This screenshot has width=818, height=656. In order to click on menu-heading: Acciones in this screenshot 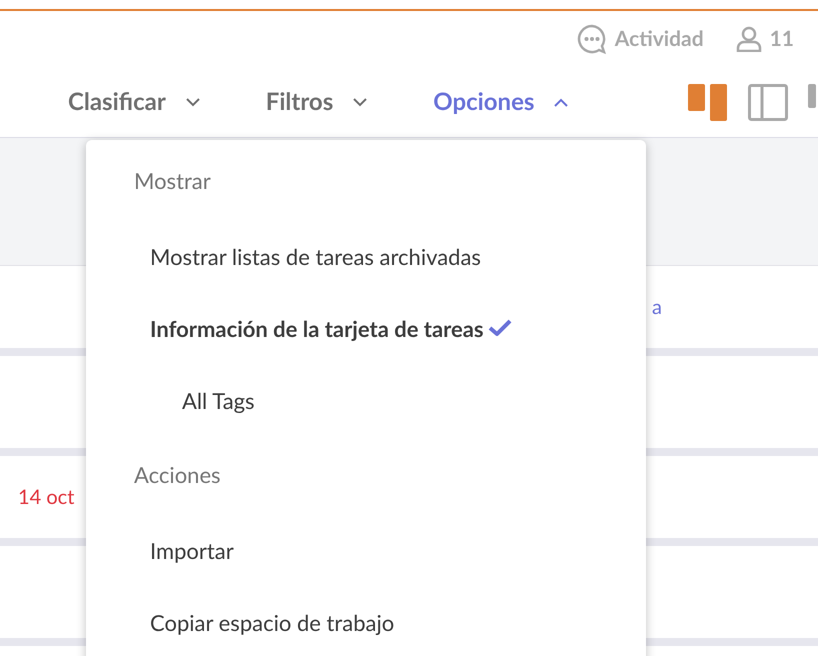, I will do `click(177, 475)`.